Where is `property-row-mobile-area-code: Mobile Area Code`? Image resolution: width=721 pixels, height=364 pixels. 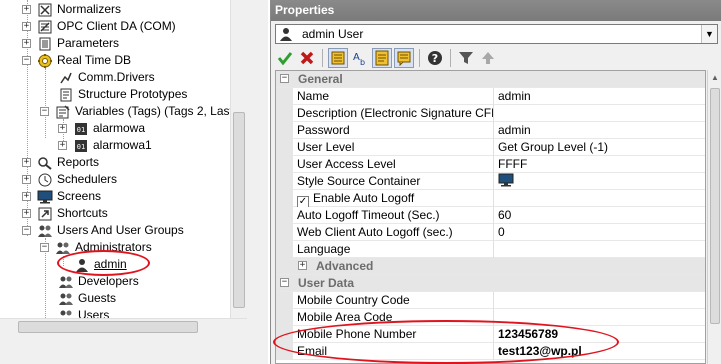
property-row-mobile-area-code: Mobile Area Code is located at coordinates (490, 317).